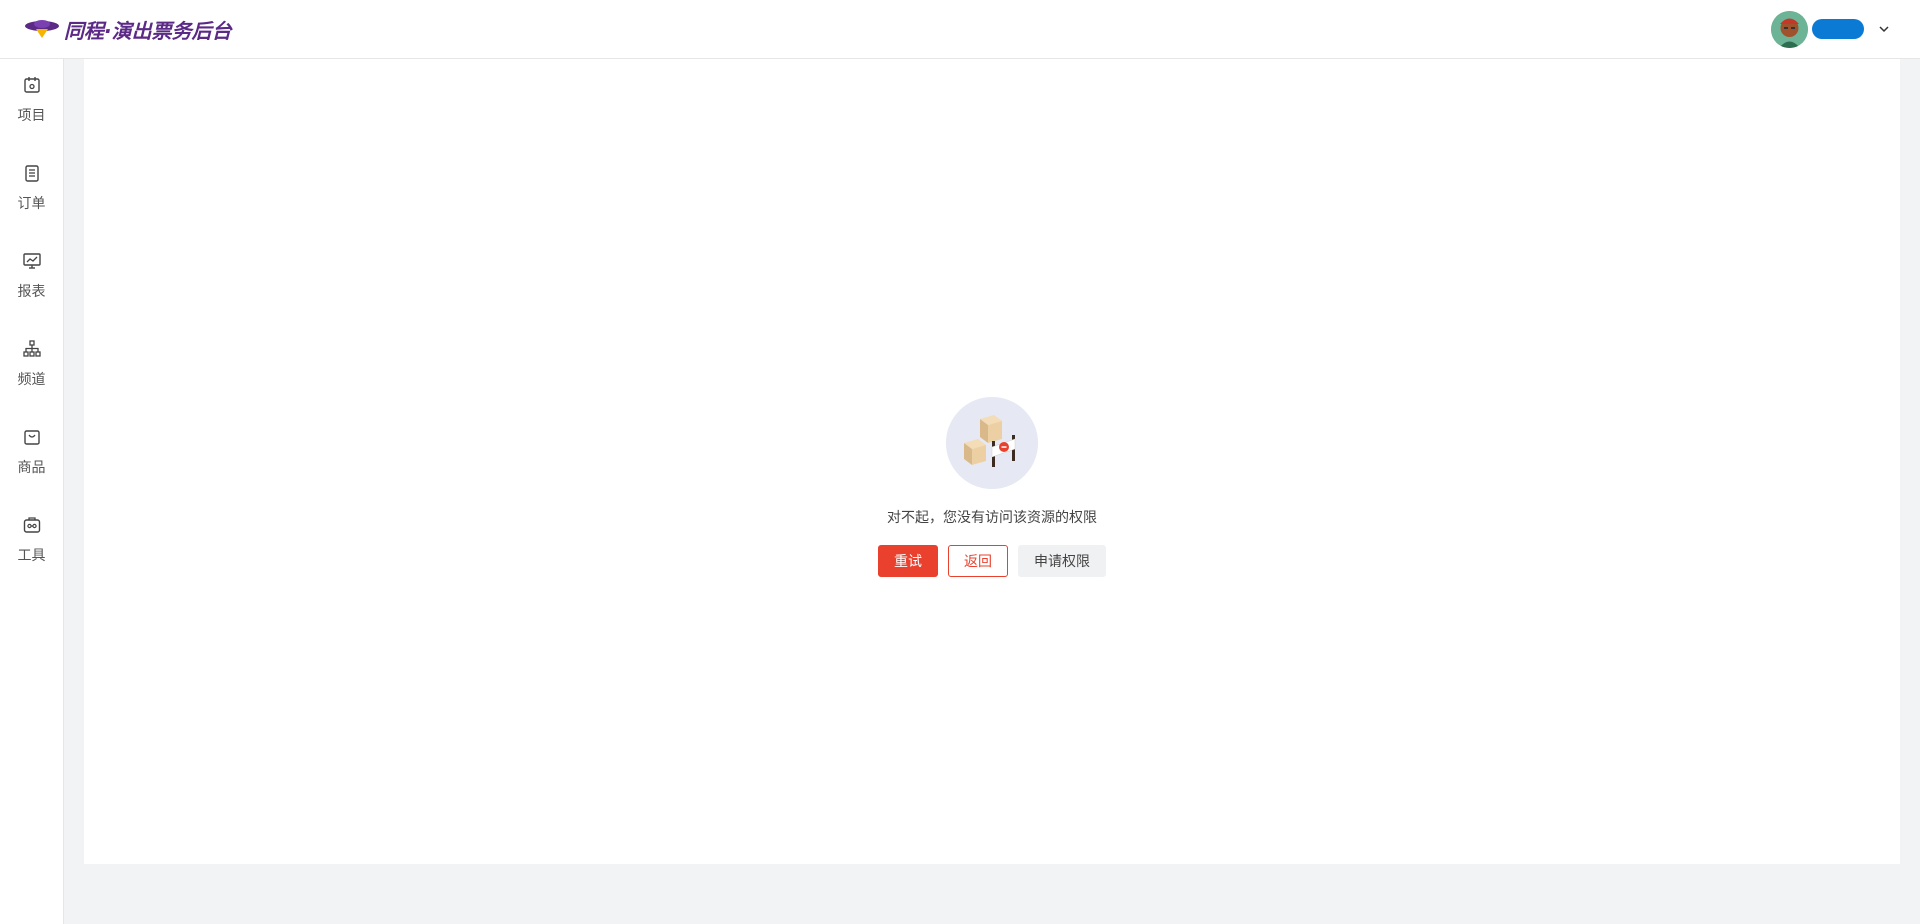  I want to click on user-menu: 张三, so click(1830, 29).